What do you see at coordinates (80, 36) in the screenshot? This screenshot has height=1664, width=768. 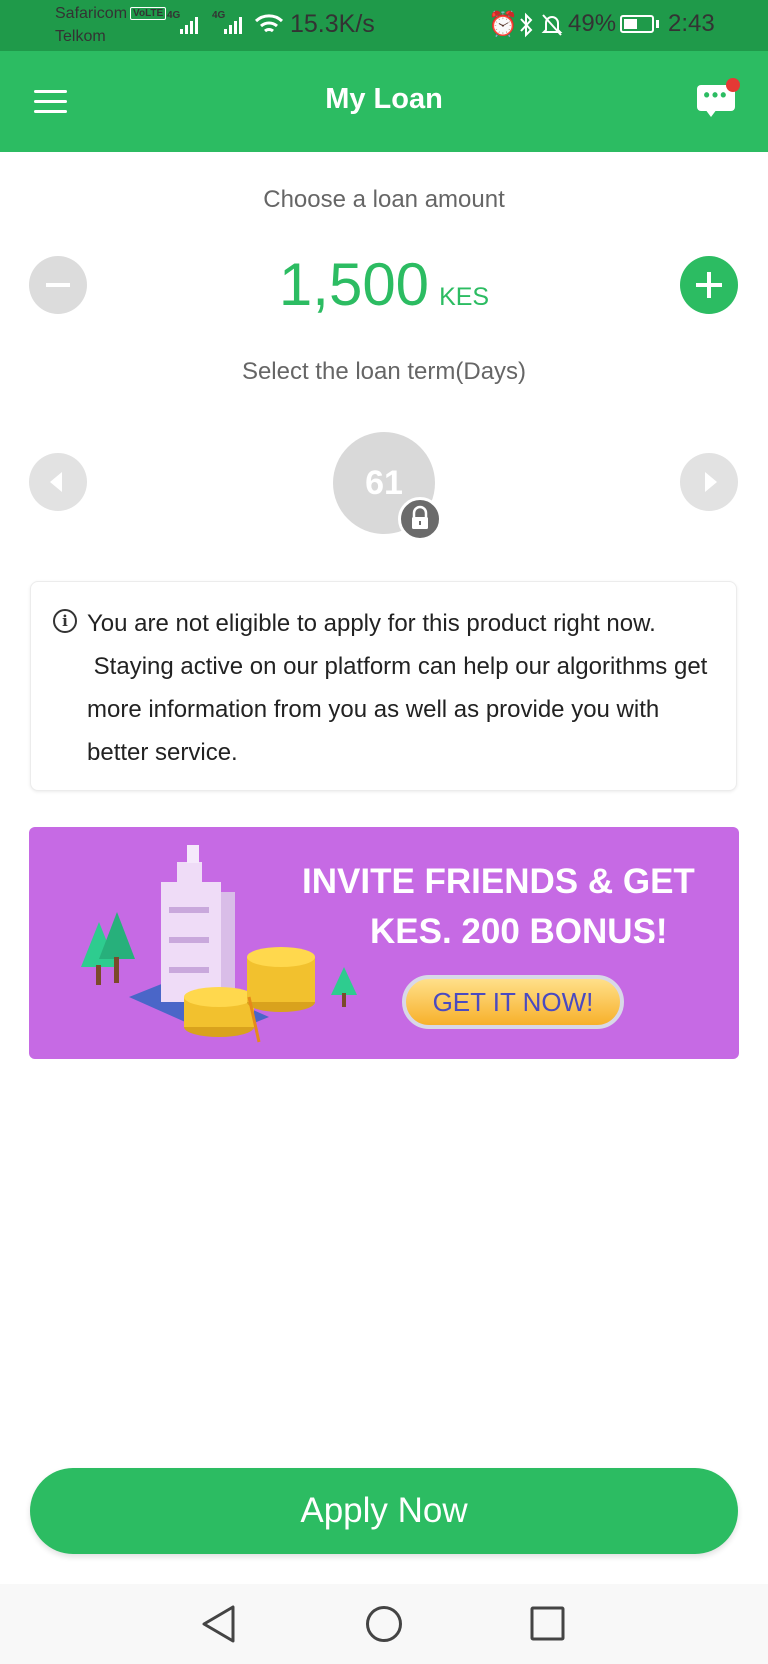 I see `carrier-name-secondary: Telkom` at bounding box center [80, 36].